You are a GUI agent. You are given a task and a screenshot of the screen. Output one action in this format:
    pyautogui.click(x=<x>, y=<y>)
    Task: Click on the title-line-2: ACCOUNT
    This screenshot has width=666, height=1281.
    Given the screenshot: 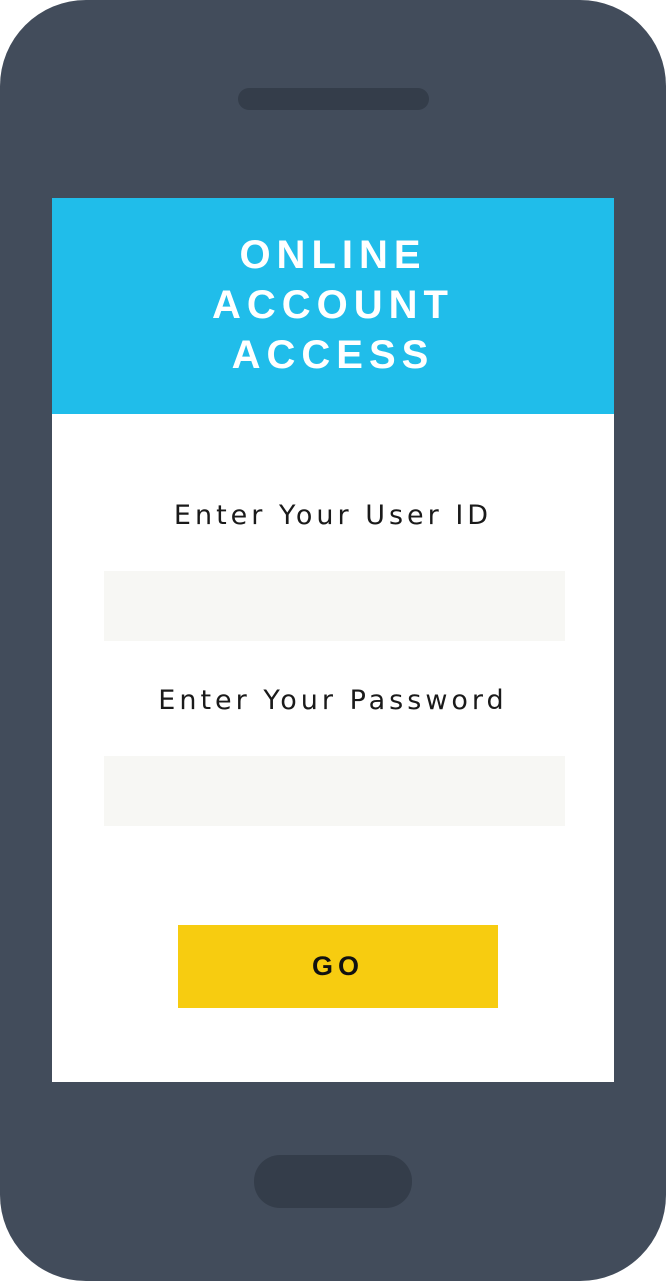 What is the action you would take?
    pyautogui.click(x=333, y=305)
    